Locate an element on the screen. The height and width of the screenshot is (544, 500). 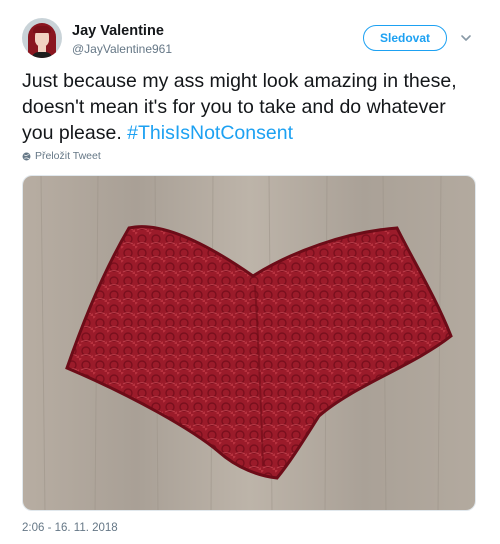
hashtag-link: #ThisIsNotConsent is located at coordinates (210, 133).